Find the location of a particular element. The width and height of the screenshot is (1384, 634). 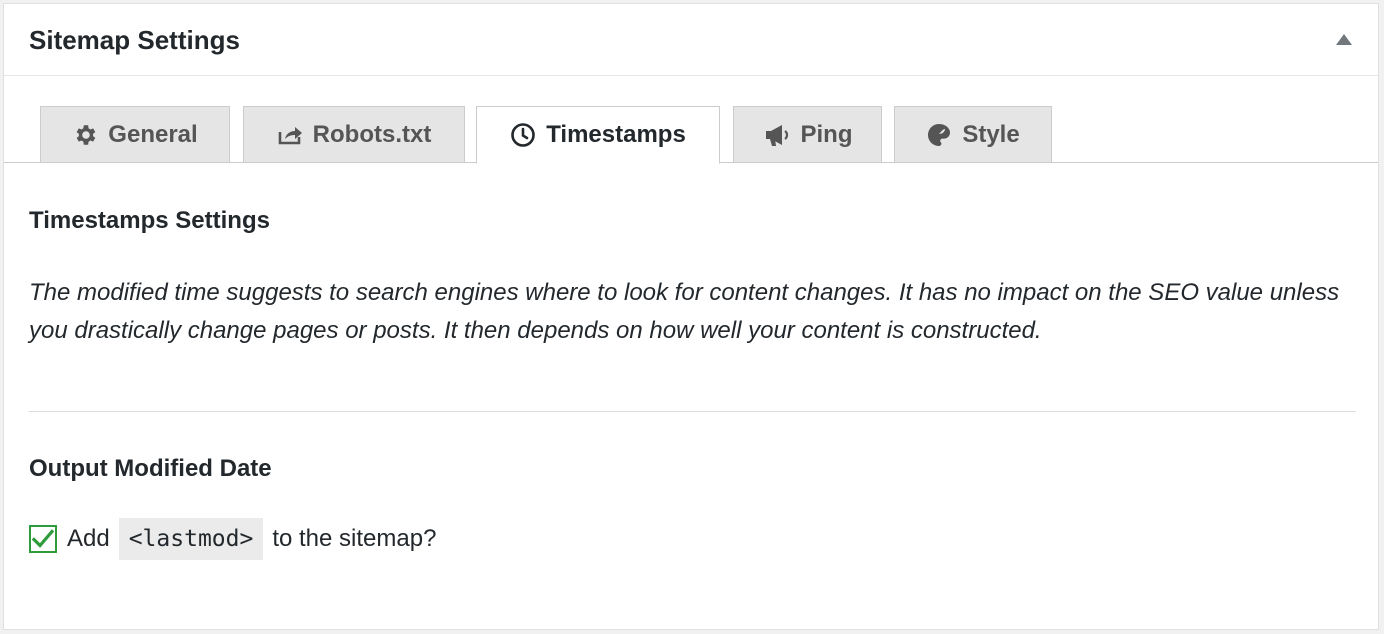

tab-style: Style is located at coordinates (973, 134).